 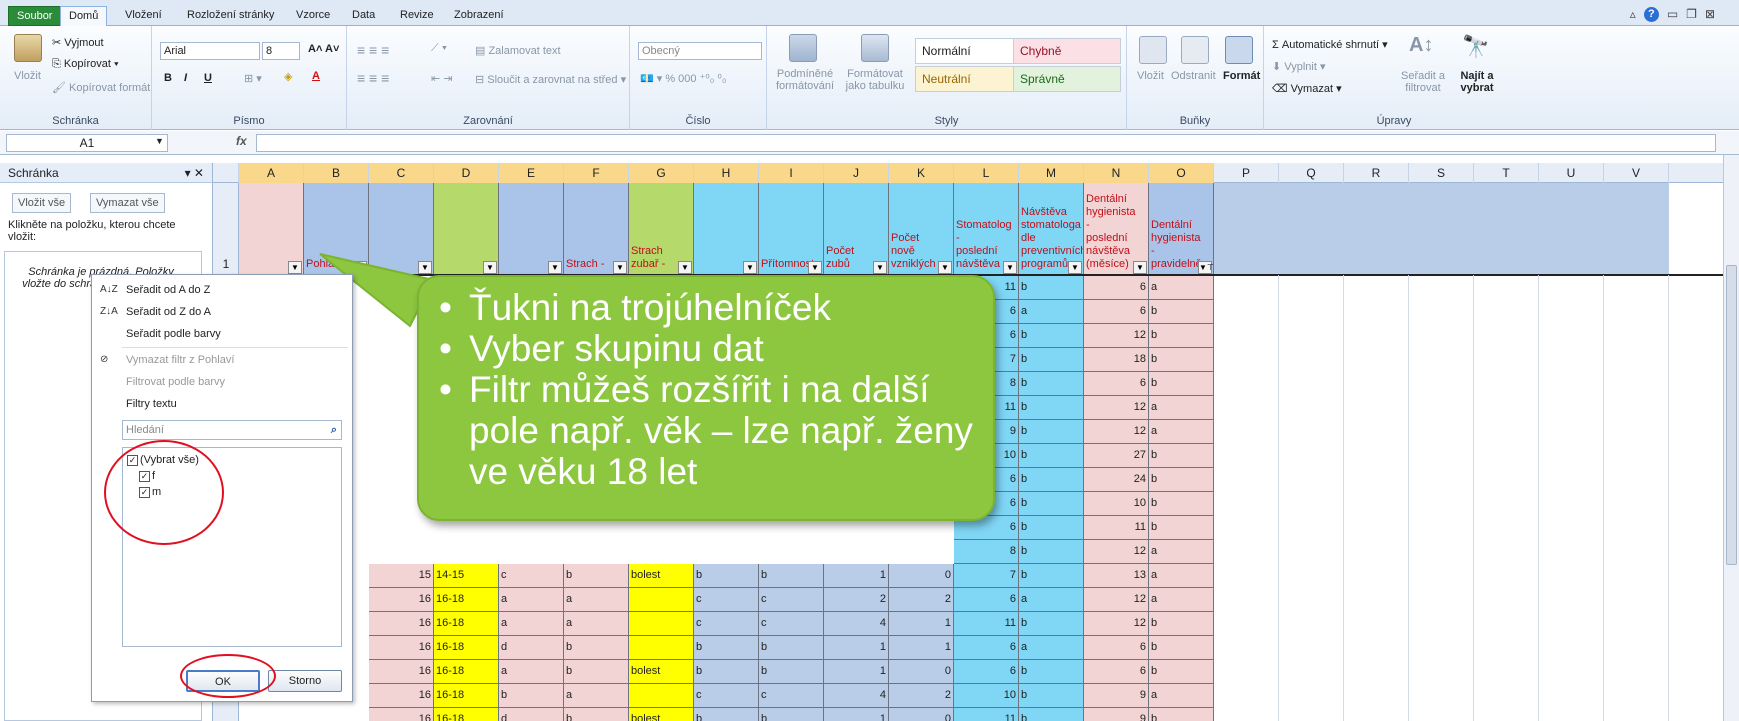 What do you see at coordinates (791, 600) in the screenshot?
I see `cell-i: c` at bounding box center [791, 600].